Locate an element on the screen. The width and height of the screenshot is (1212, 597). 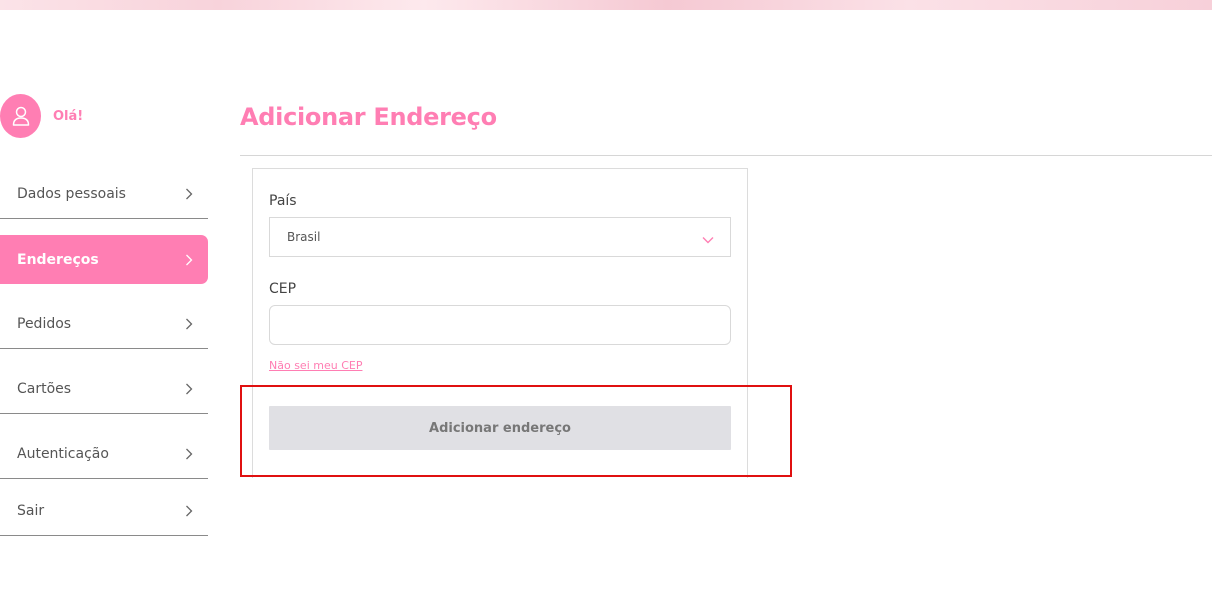
cep-help-link: Não sei meu CEP is located at coordinates (315, 365).